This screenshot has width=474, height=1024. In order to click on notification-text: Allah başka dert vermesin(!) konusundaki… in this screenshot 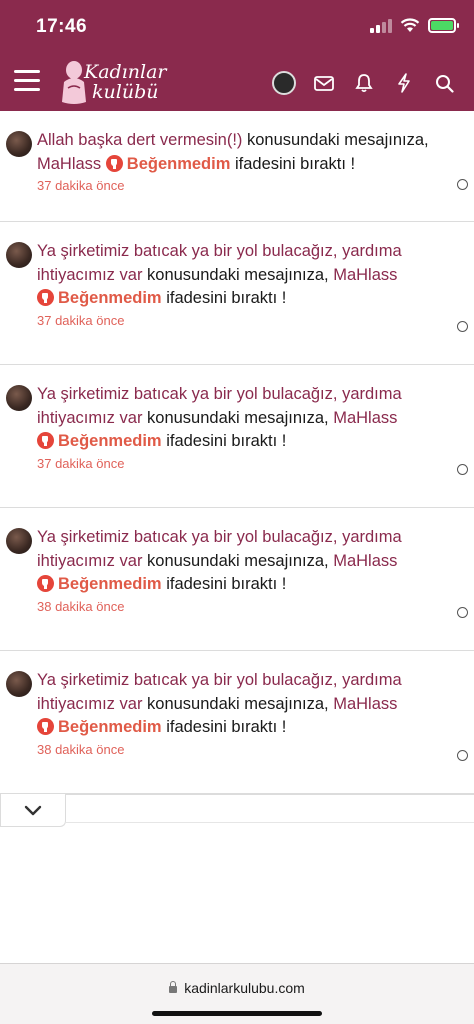, I will do `click(247, 162)`.